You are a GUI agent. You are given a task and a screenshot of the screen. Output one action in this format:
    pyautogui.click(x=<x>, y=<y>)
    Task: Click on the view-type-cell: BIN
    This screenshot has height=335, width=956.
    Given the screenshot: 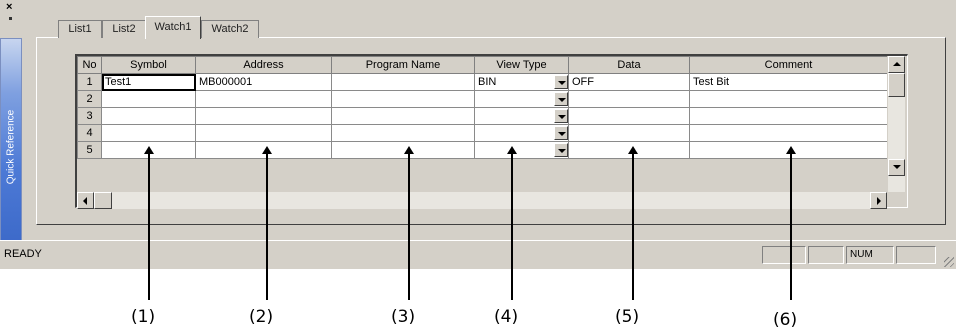 What is the action you would take?
    pyautogui.click(x=521, y=82)
    